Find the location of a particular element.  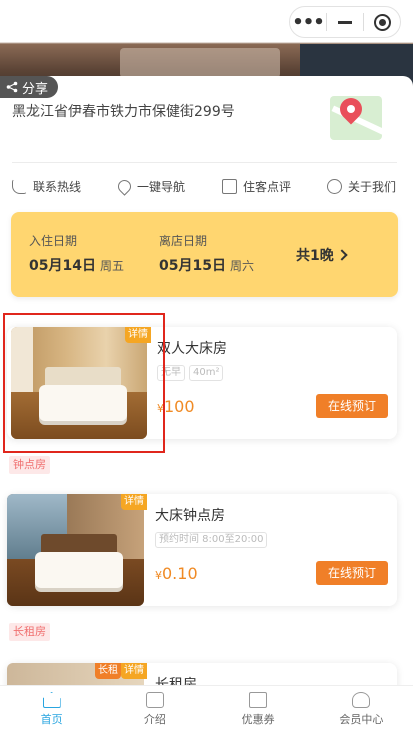

map-pin-icon is located at coordinates (356, 118).